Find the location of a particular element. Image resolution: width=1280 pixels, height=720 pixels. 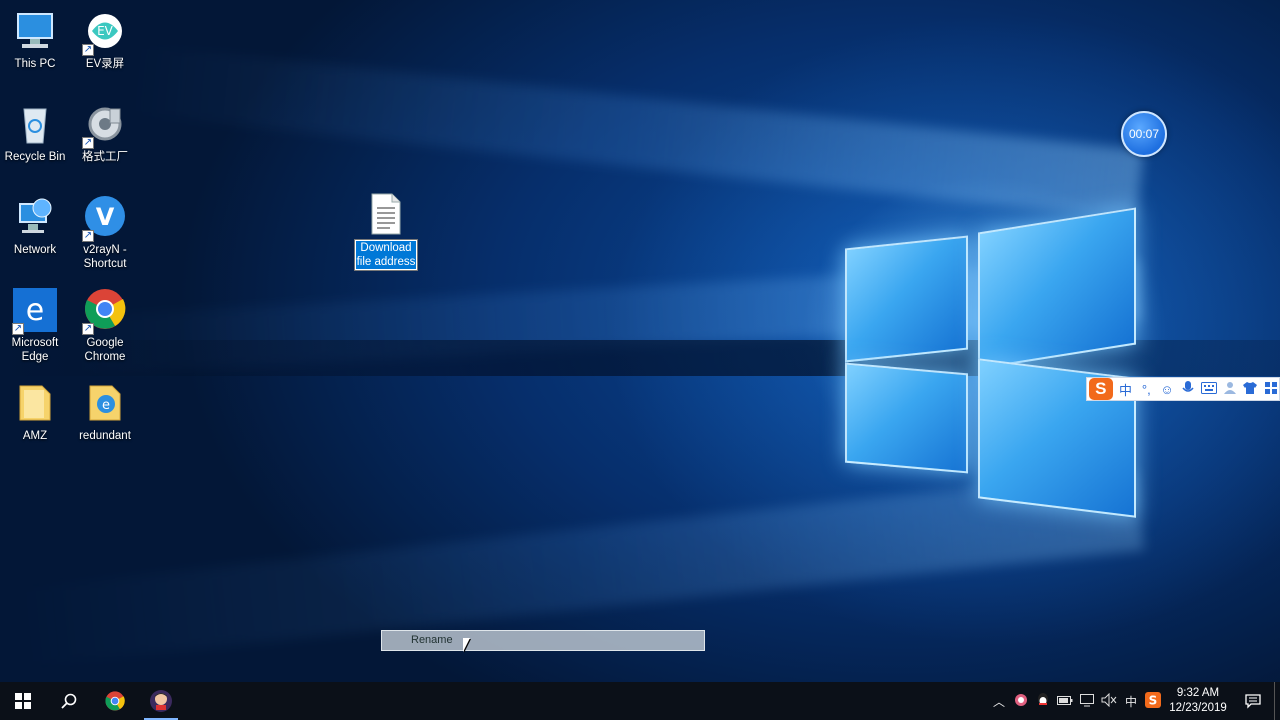

taskbar-clock: 9:32 AM 12/23/2019 is located at coordinates (1198, 701).